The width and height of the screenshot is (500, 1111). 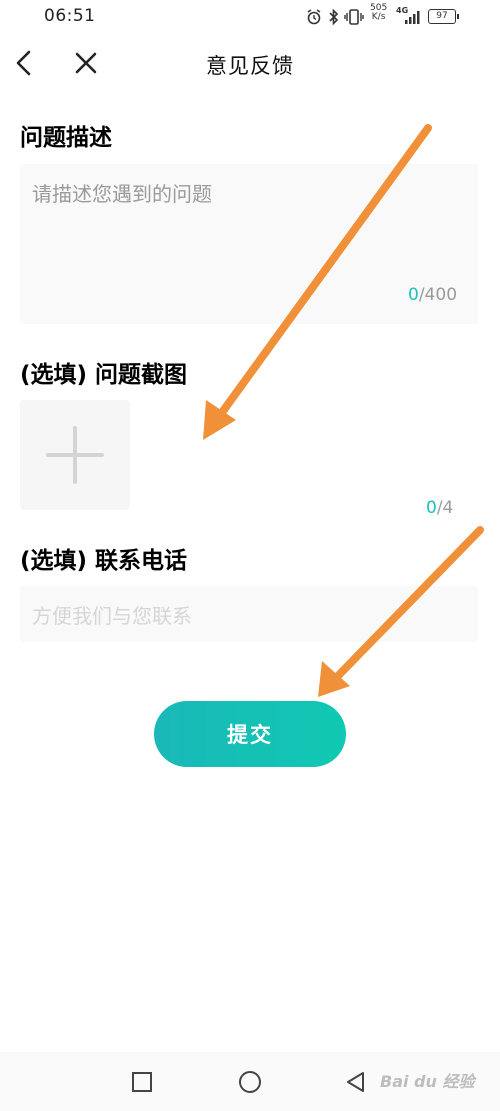 I want to click on arrow-to-upload, so click(x=317, y=282).